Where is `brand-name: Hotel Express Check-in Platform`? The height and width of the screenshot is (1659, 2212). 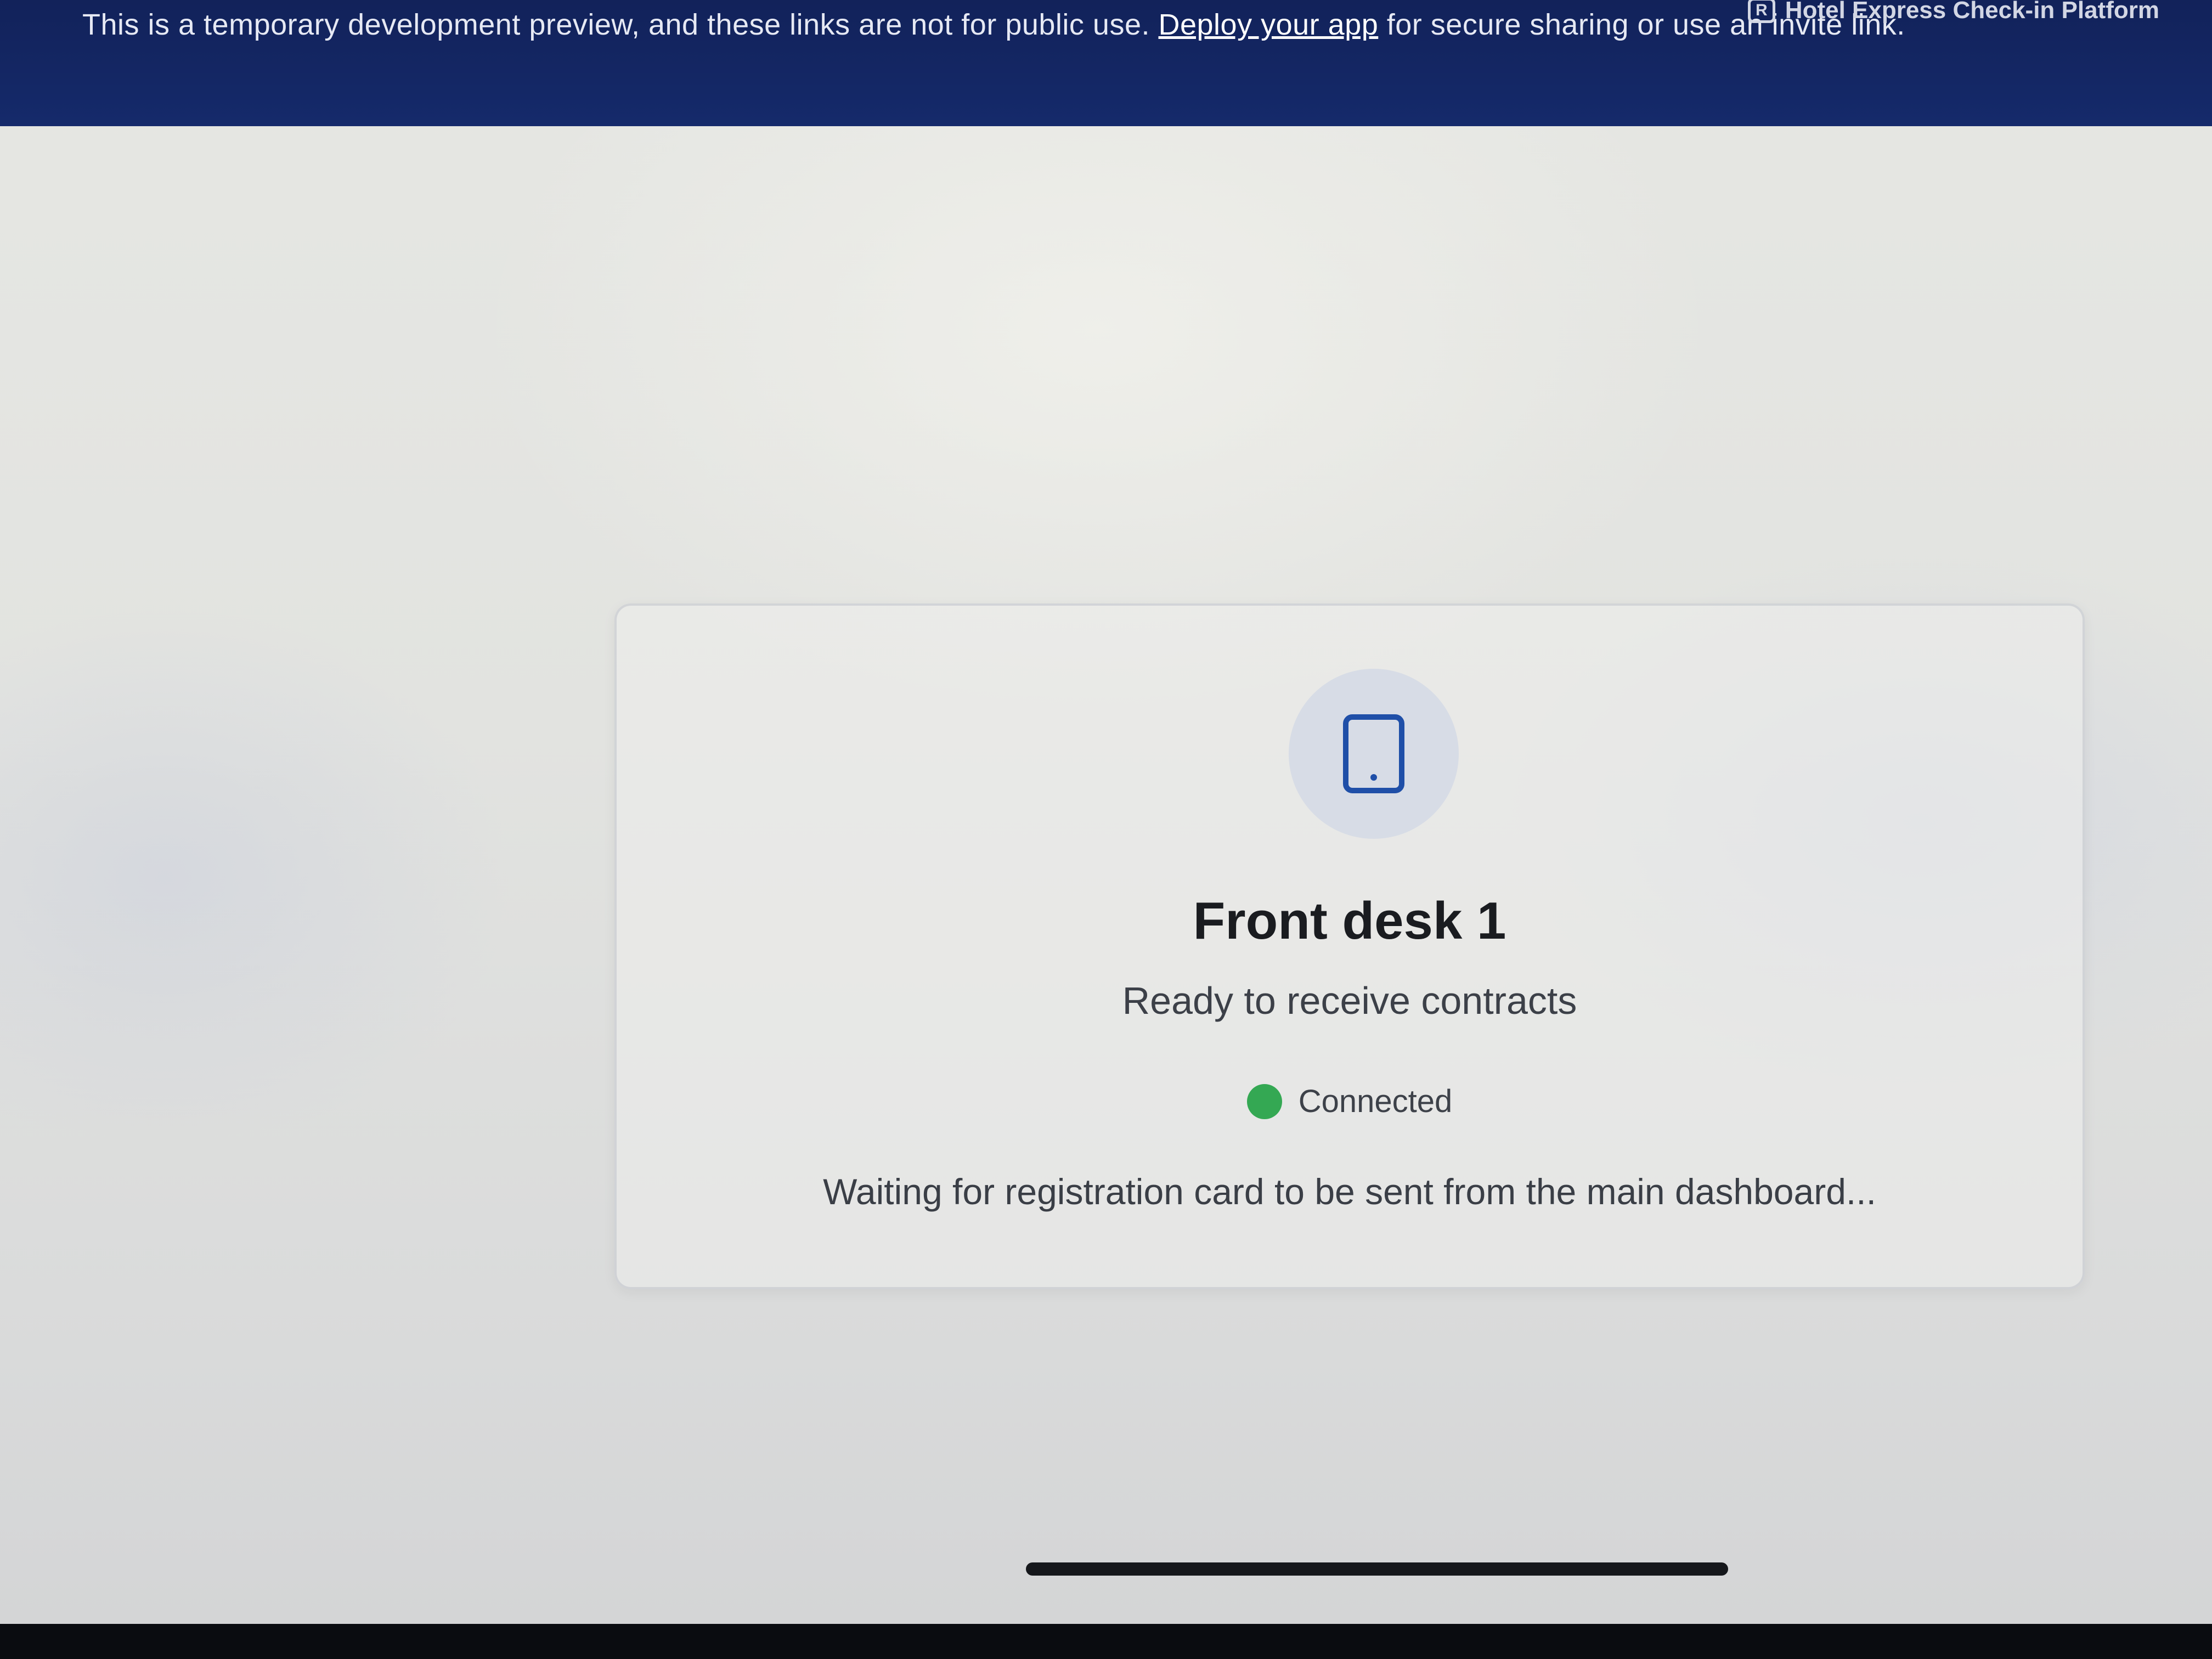
brand-name: Hotel Express Check-in Platform is located at coordinates (1972, 12).